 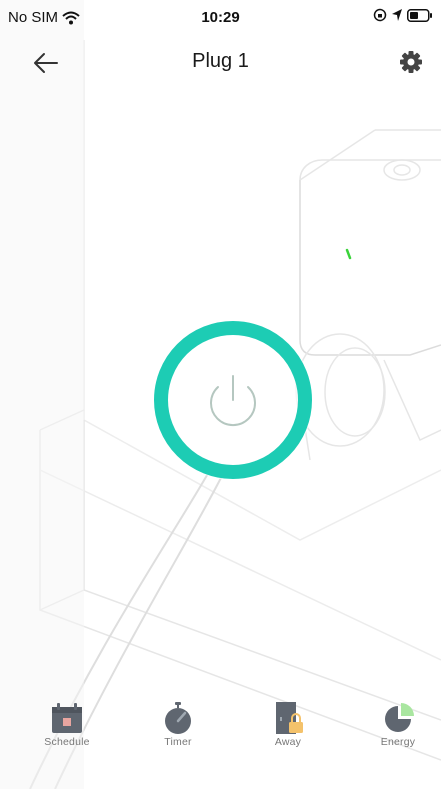 I want to click on timer-button: Timer, so click(x=178, y=718).